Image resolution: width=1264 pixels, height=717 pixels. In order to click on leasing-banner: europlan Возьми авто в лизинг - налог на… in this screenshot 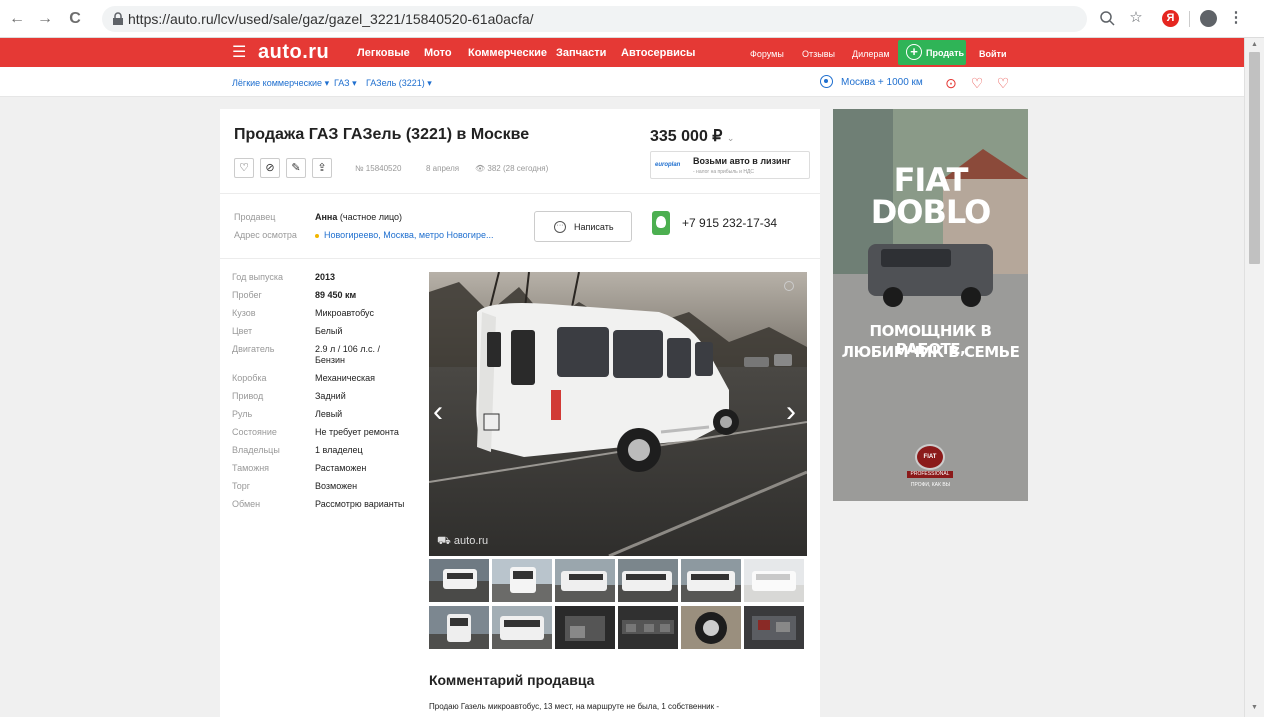, I will do `click(730, 165)`.